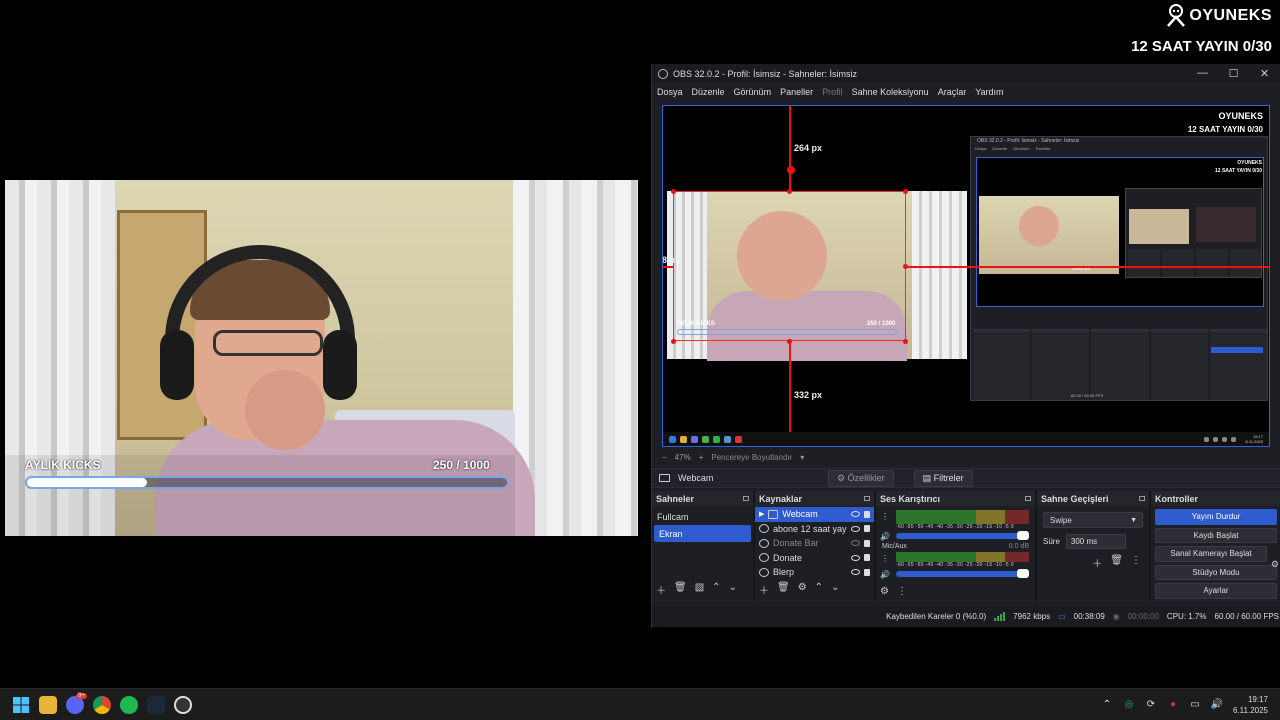  What do you see at coordinates (183, 704) in the screenshot?
I see `obs-taskbar-icon` at bounding box center [183, 704].